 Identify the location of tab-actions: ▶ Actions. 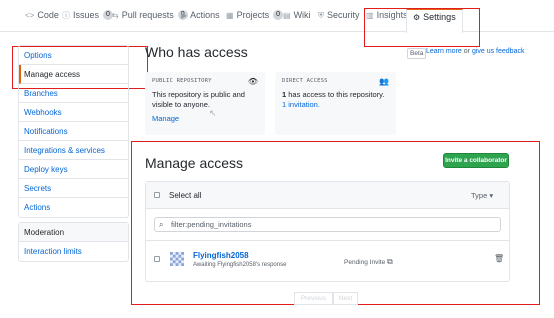
(200, 21).